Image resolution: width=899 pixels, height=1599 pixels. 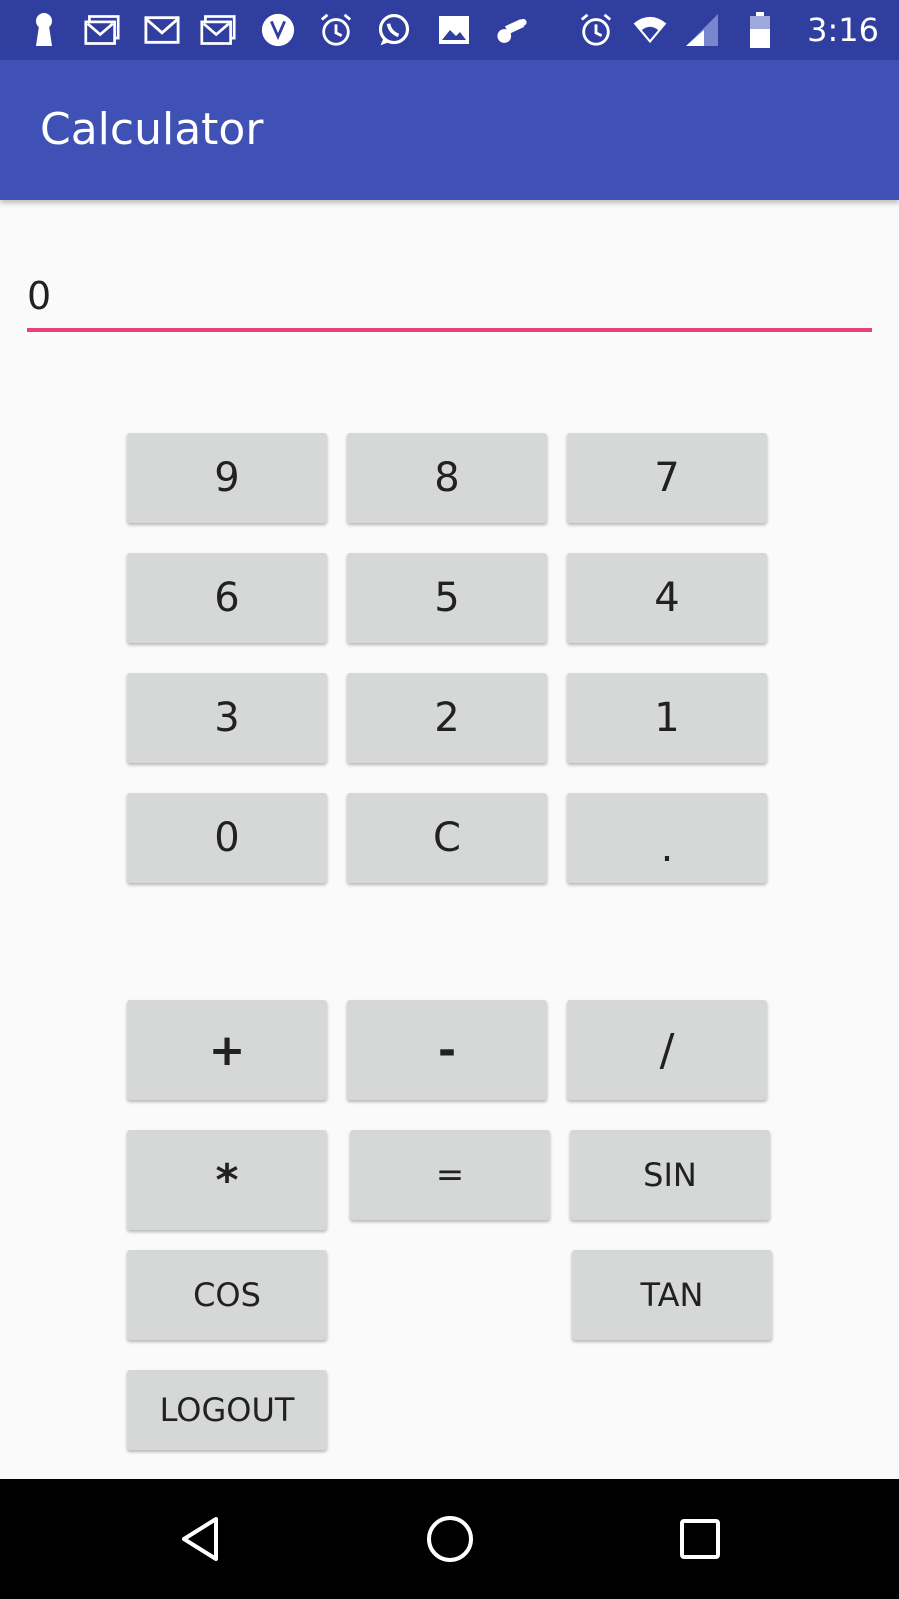 I want to click on keyhole-icon, so click(x=44, y=30).